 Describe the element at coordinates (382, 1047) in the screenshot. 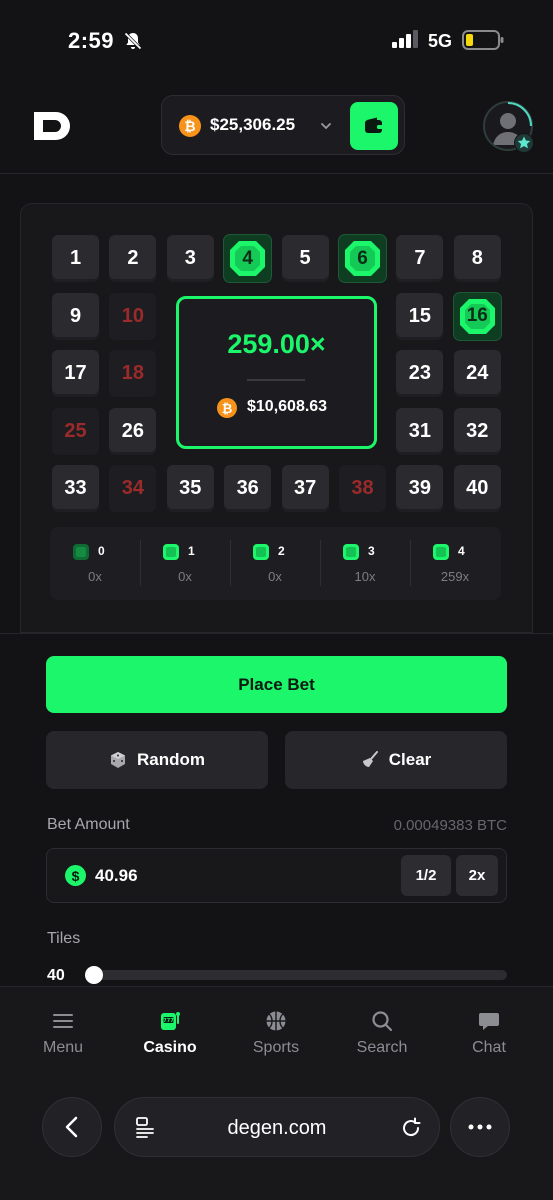

I see `nav-label: Search` at that location.